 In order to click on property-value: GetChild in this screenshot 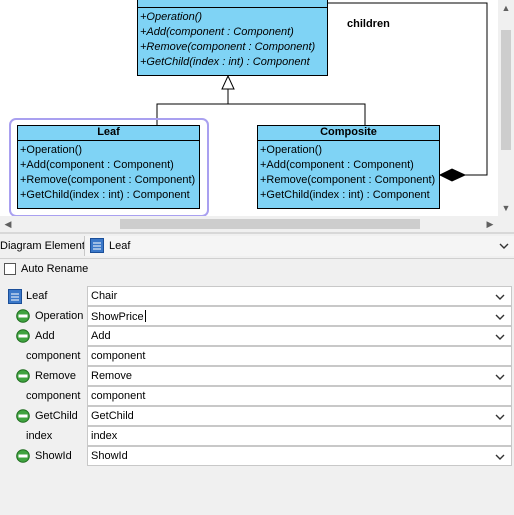, I will do `click(112, 416)`.